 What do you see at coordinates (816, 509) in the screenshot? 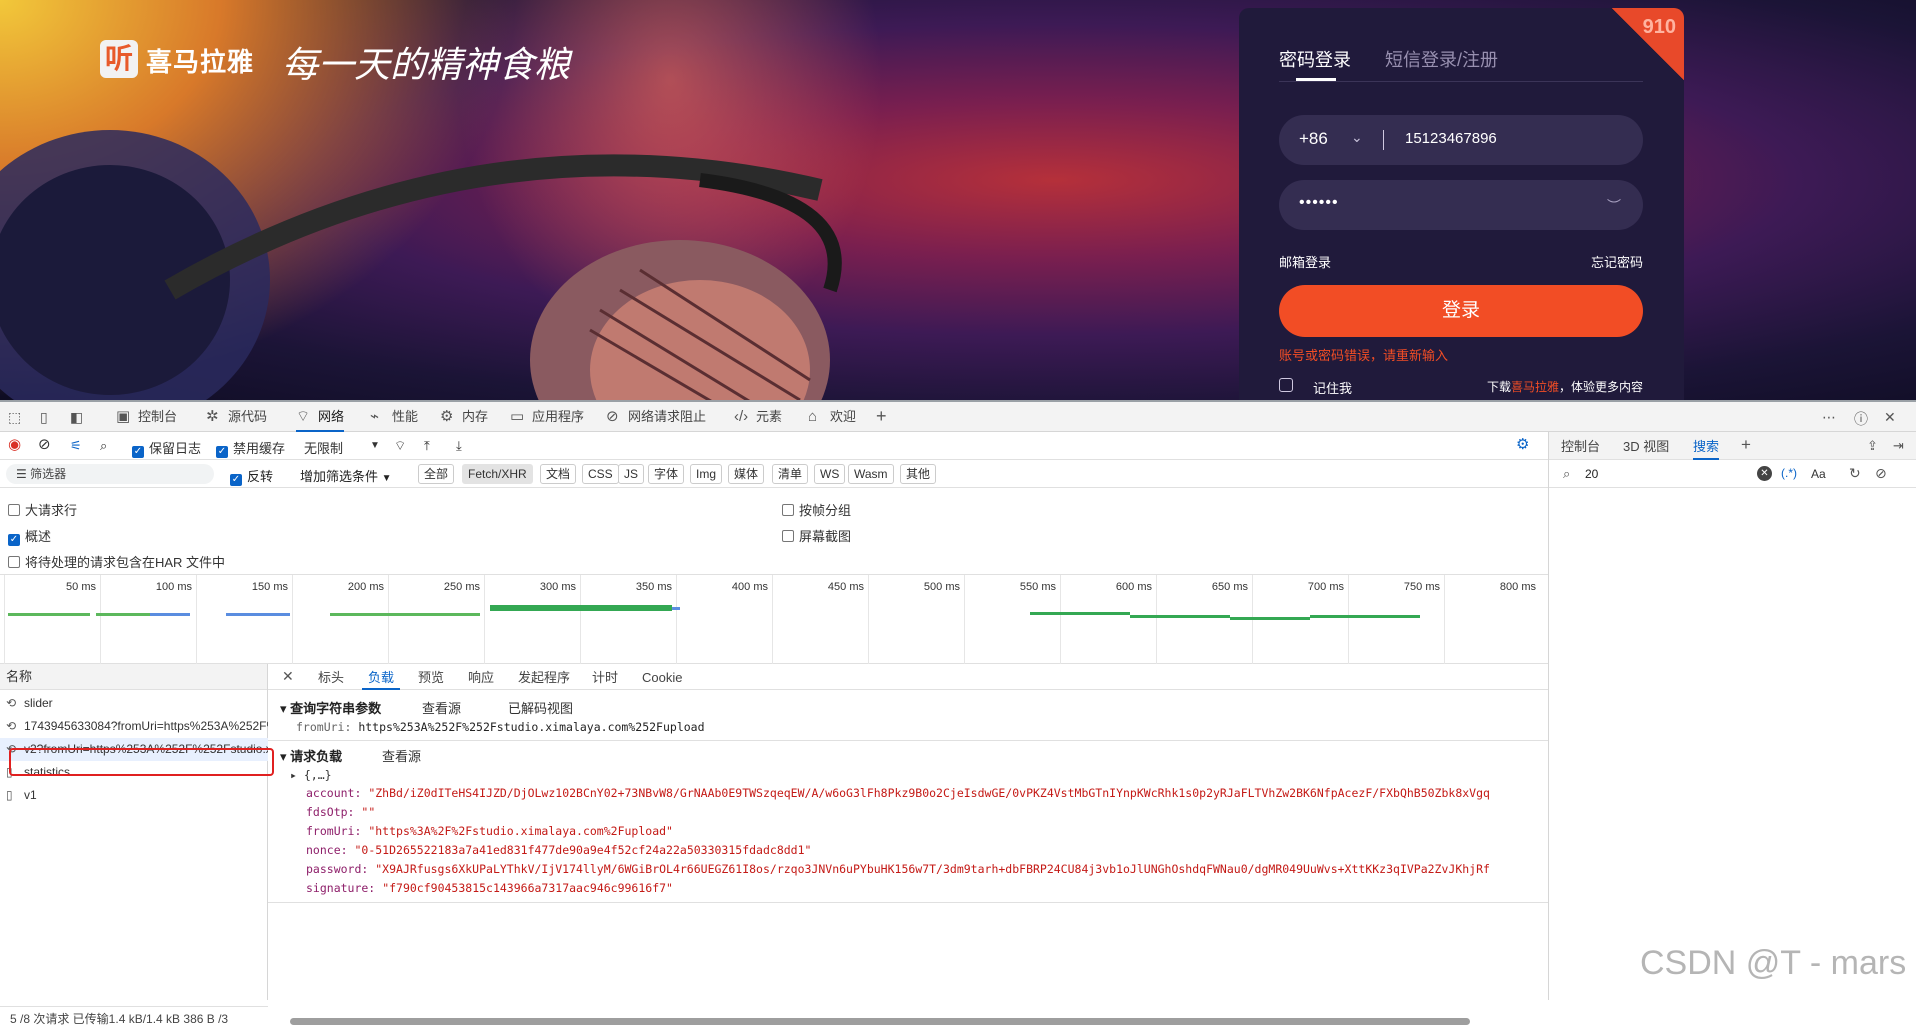
I see `group-by-frame-checkbox: 按帧分组` at bounding box center [816, 509].